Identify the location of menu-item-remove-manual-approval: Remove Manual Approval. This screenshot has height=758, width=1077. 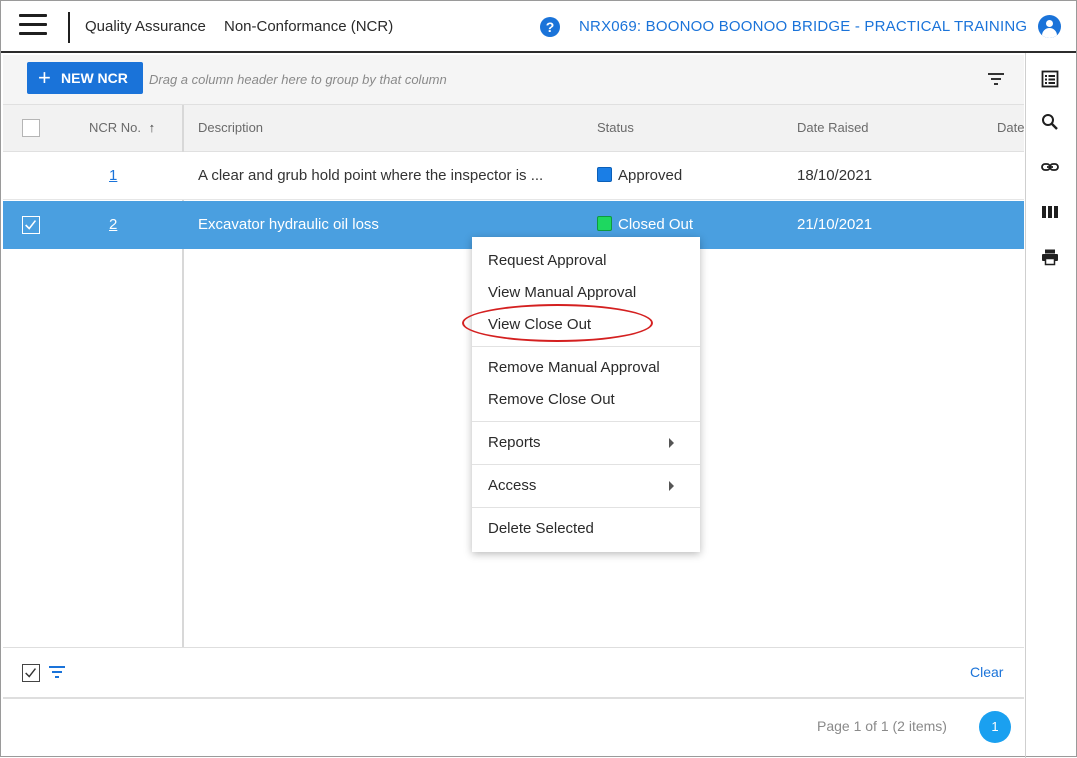
(574, 367).